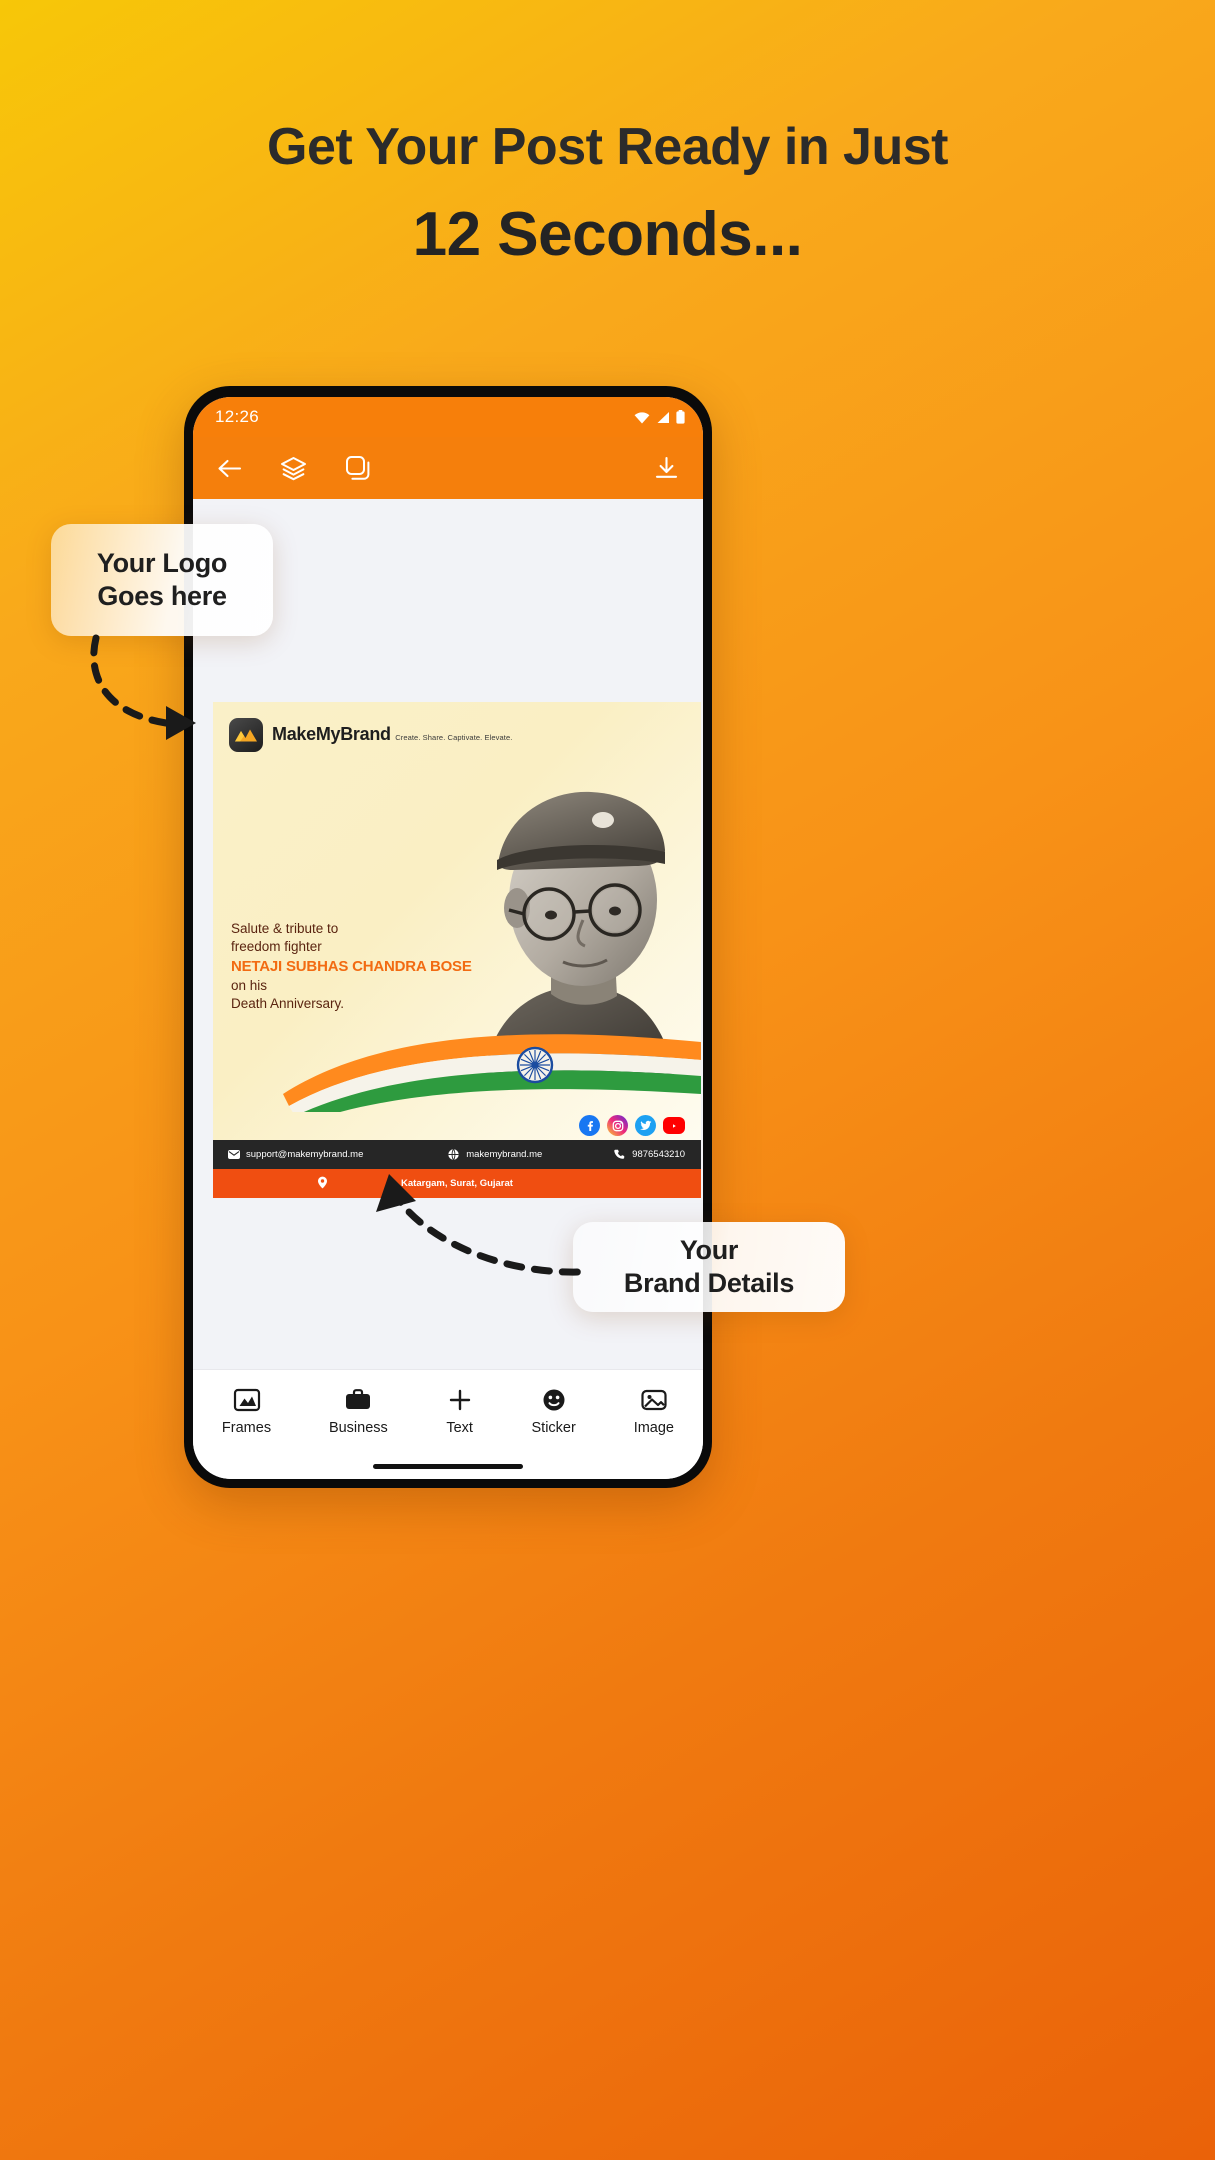 This screenshot has width=1215, height=2160. What do you see at coordinates (553, 1428) in the screenshot?
I see `nav-label-sticker: Sticker` at bounding box center [553, 1428].